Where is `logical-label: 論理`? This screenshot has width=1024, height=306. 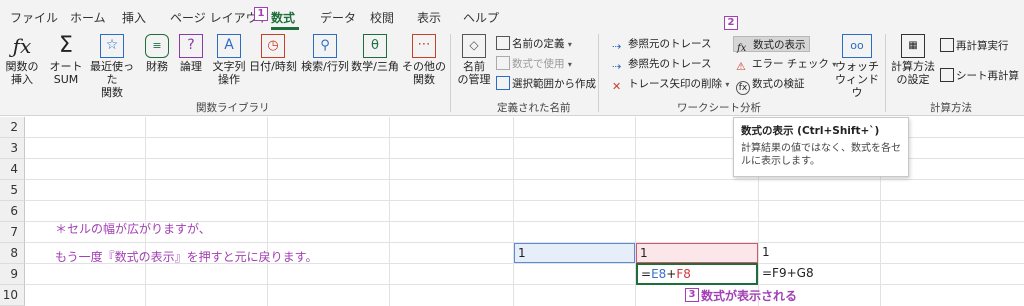
logical-label: 論理 is located at coordinates (191, 66).